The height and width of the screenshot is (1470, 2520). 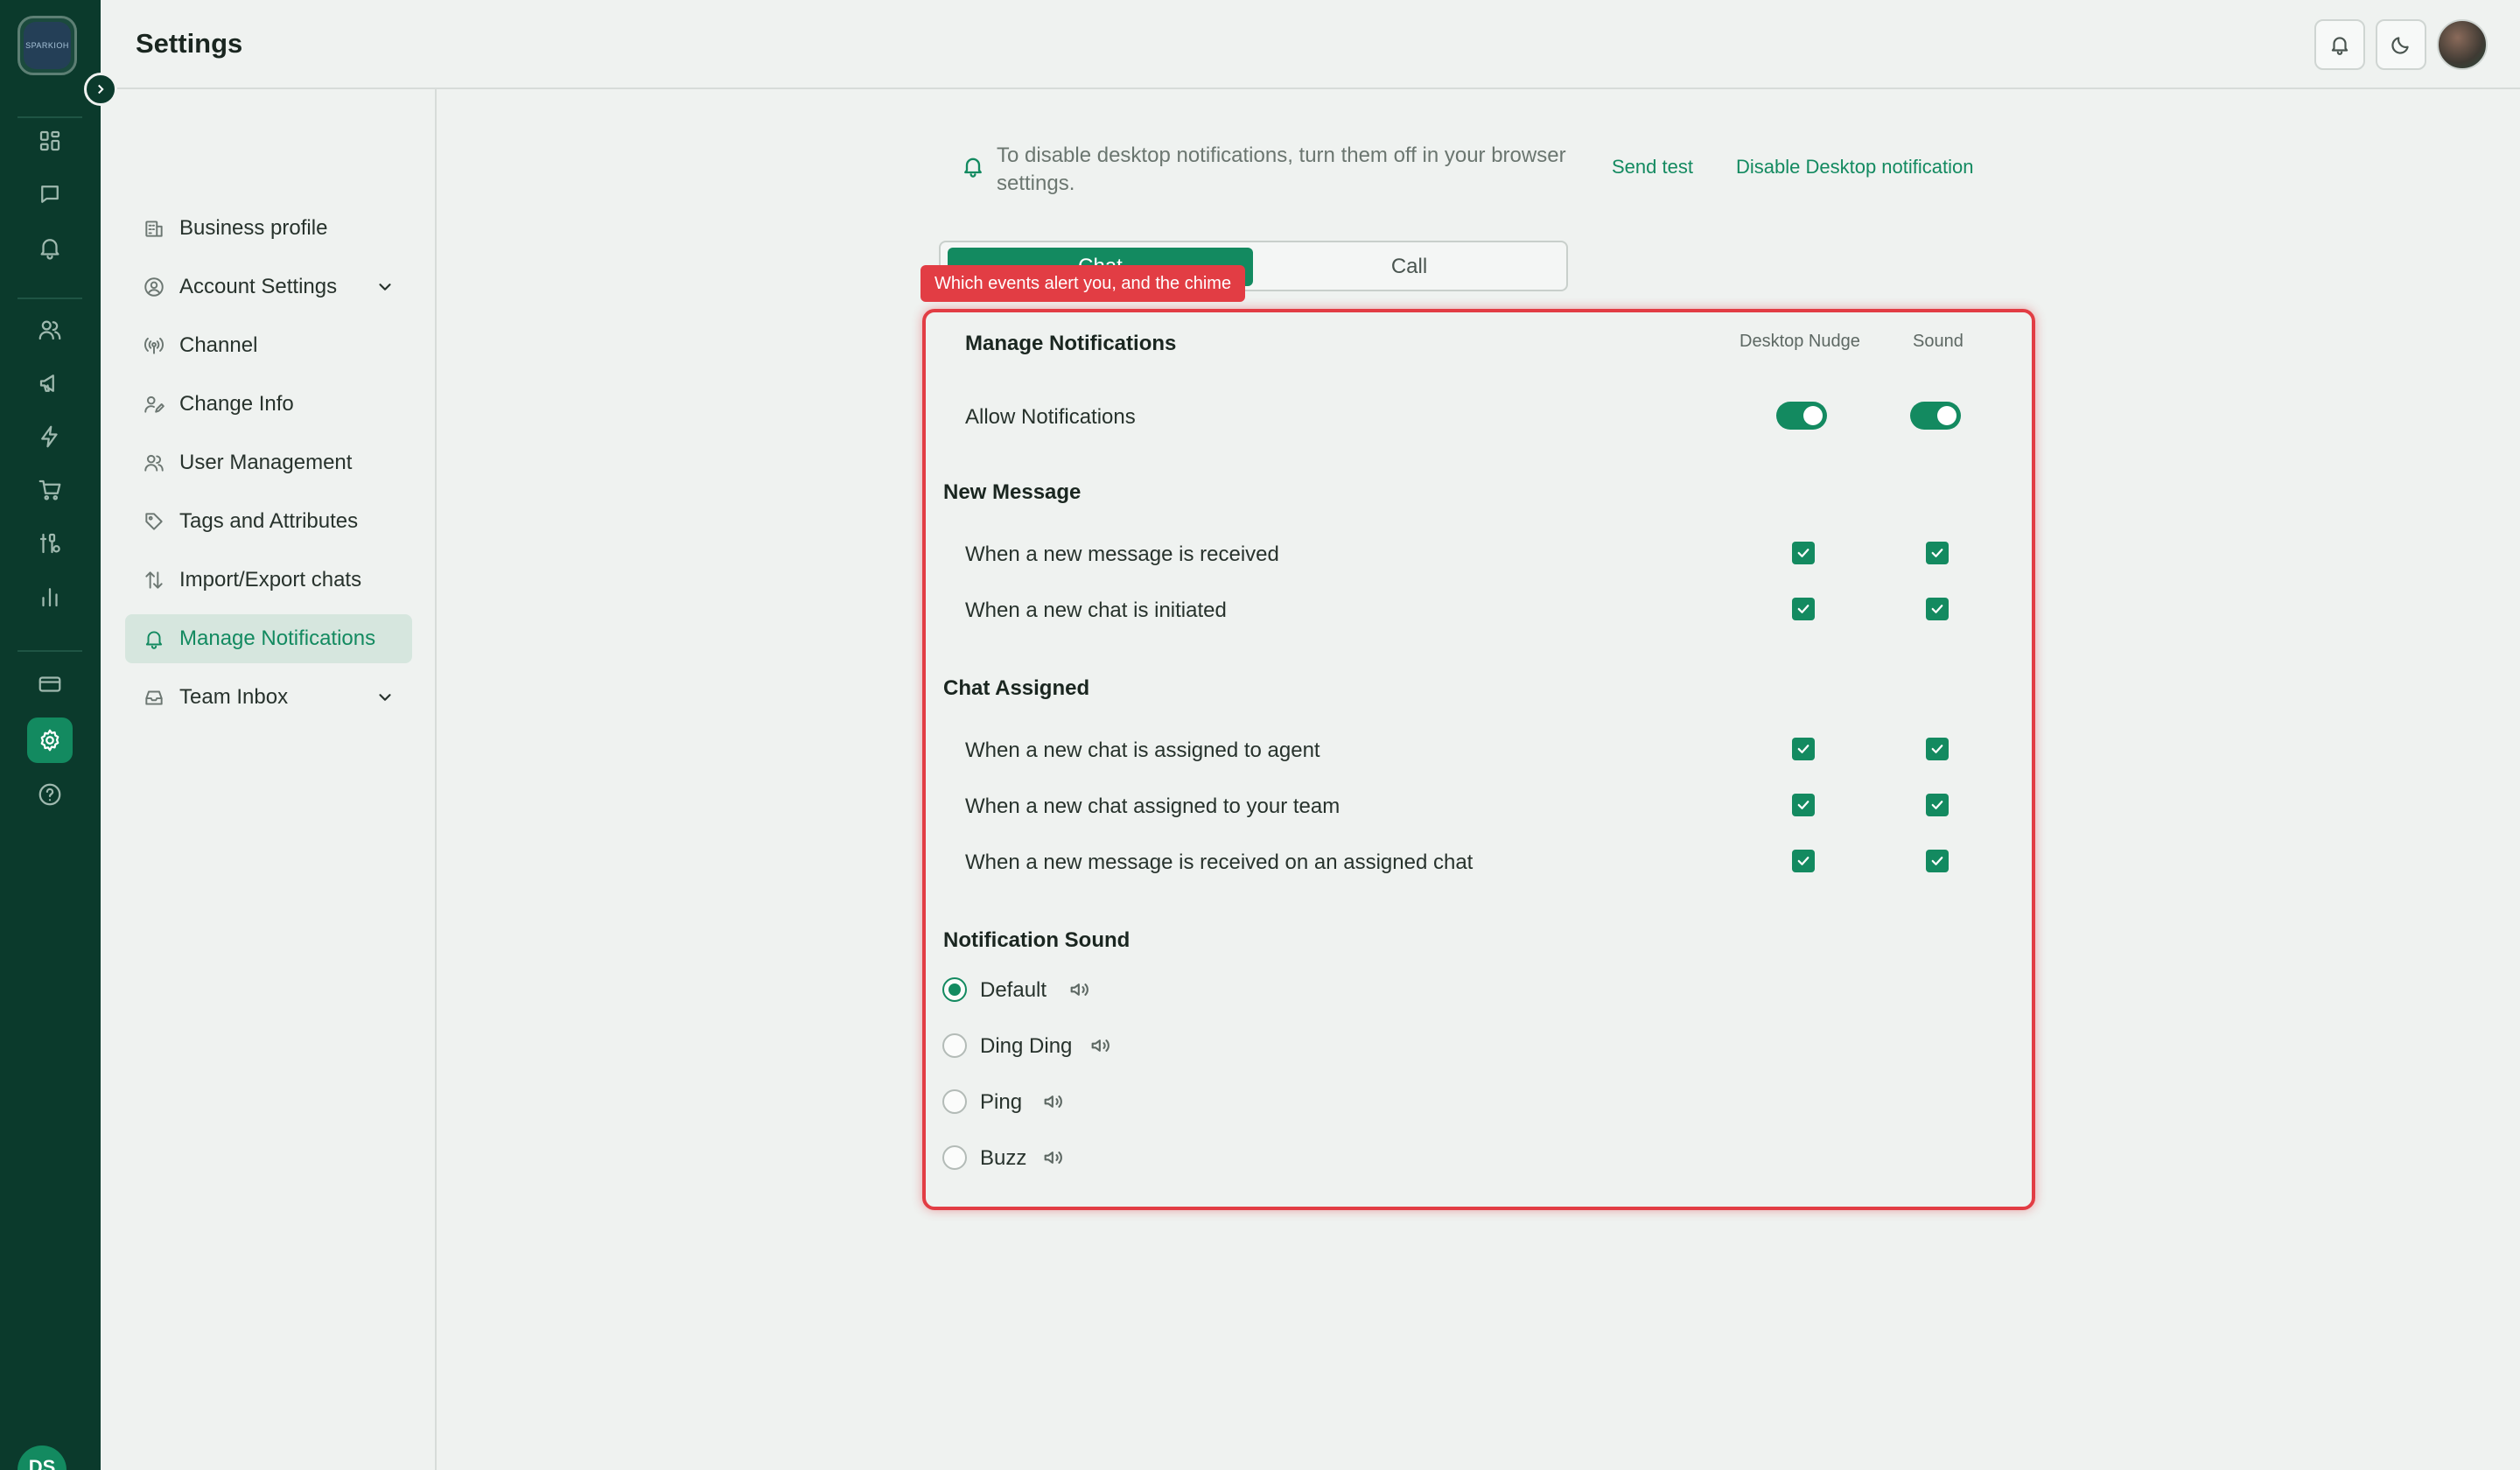 What do you see at coordinates (1800, 341) in the screenshot?
I see `desktop-nudge-column-header: Desktop Nudge` at bounding box center [1800, 341].